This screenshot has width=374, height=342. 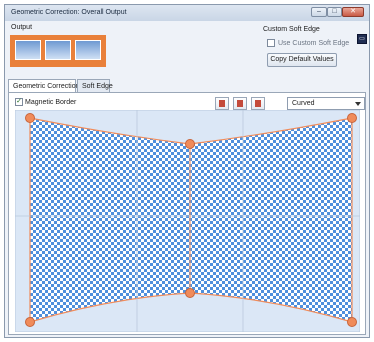 What do you see at coordinates (319, 12) in the screenshot?
I see `minimize-button: –` at bounding box center [319, 12].